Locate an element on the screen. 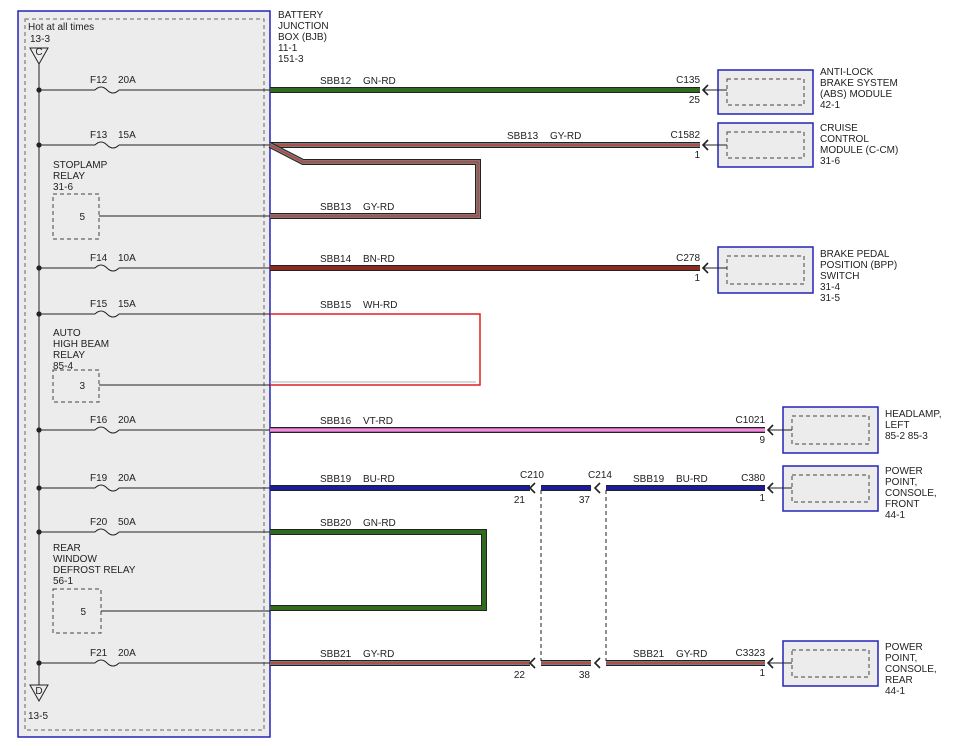  sbb15-wire is located at coordinates (375, 349).